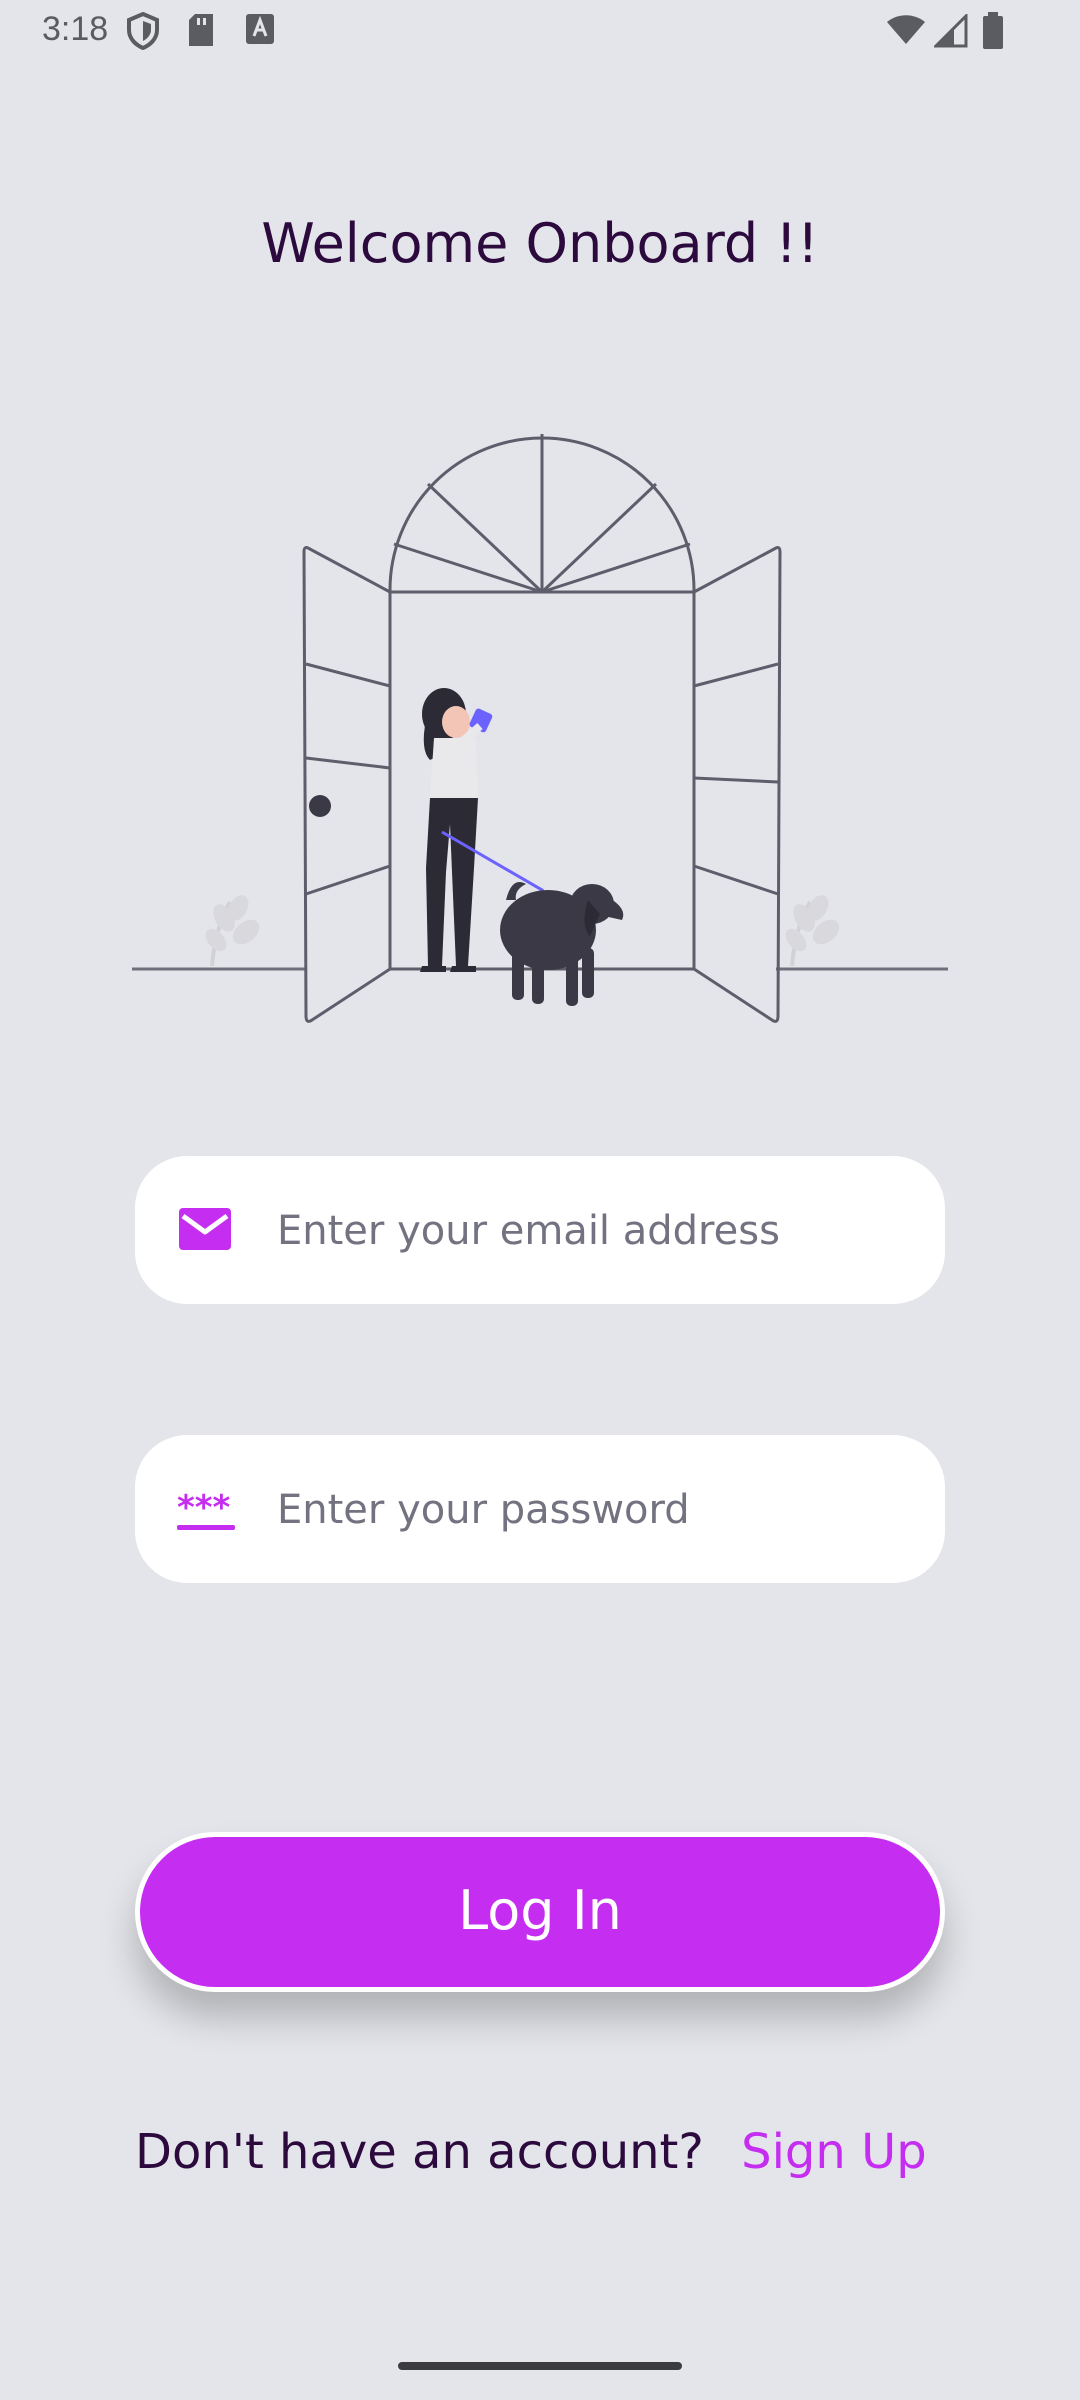  What do you see at coordinates (812, 931) in the screenshot?
I see `plant-right-icon` at bounding box center [812, 931].